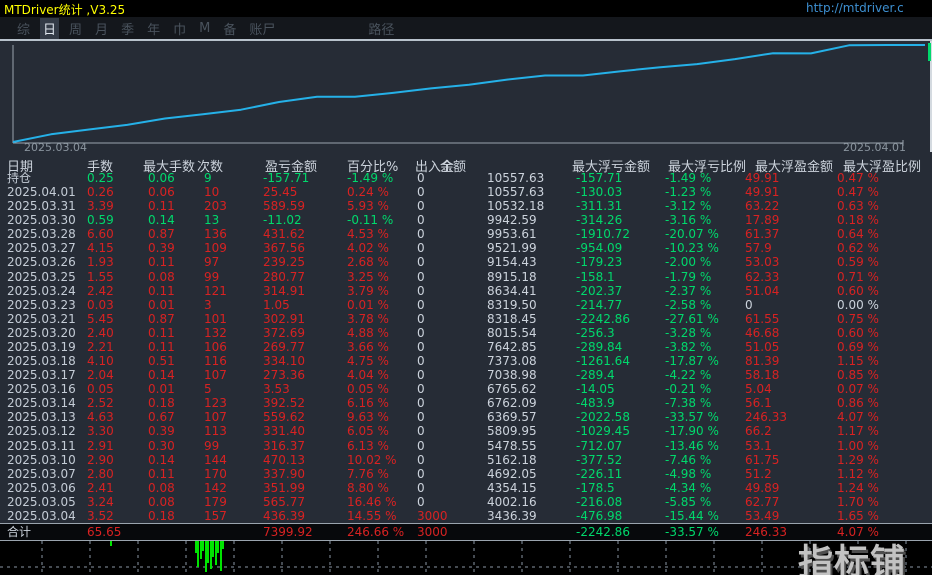 Image resolution: width=932 pixels, height=575 pixels. What do you see at coordinates (512, 220) in the screenshot?
I see `cell-balance: 9942.59` at bounding box center [512, 220].